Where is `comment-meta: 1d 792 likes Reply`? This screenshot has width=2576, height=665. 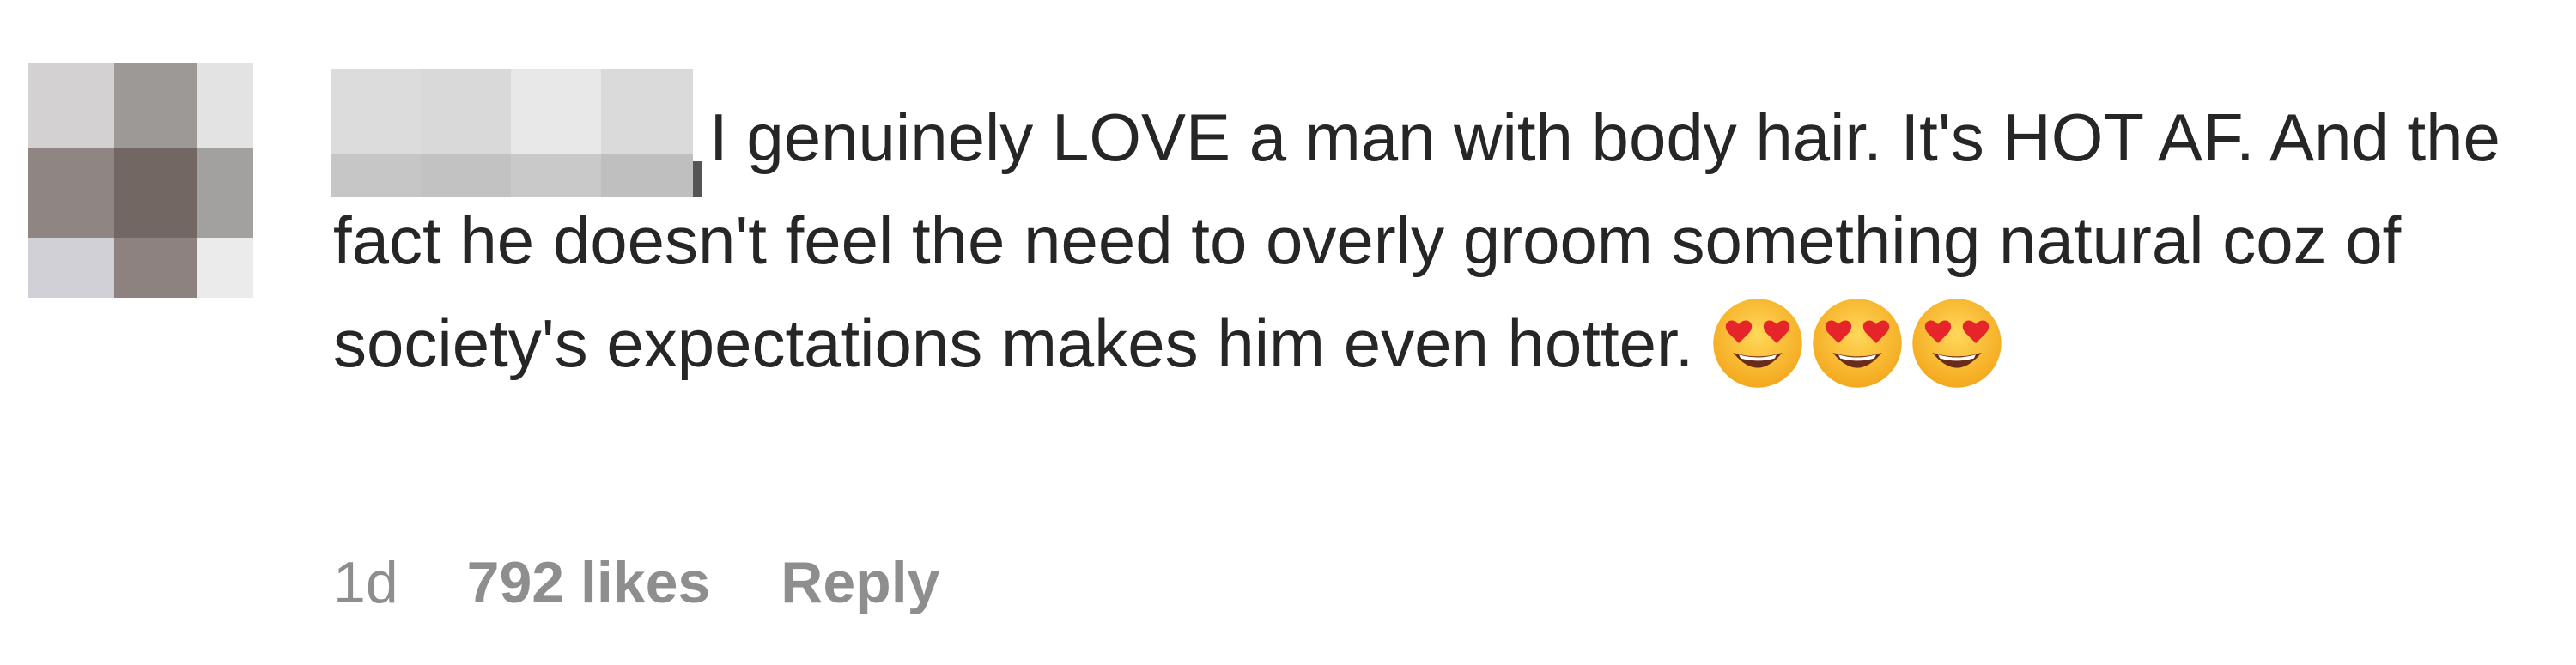
comment-meta: 1d 792 likes Reply is located at coordinates (636, 582).